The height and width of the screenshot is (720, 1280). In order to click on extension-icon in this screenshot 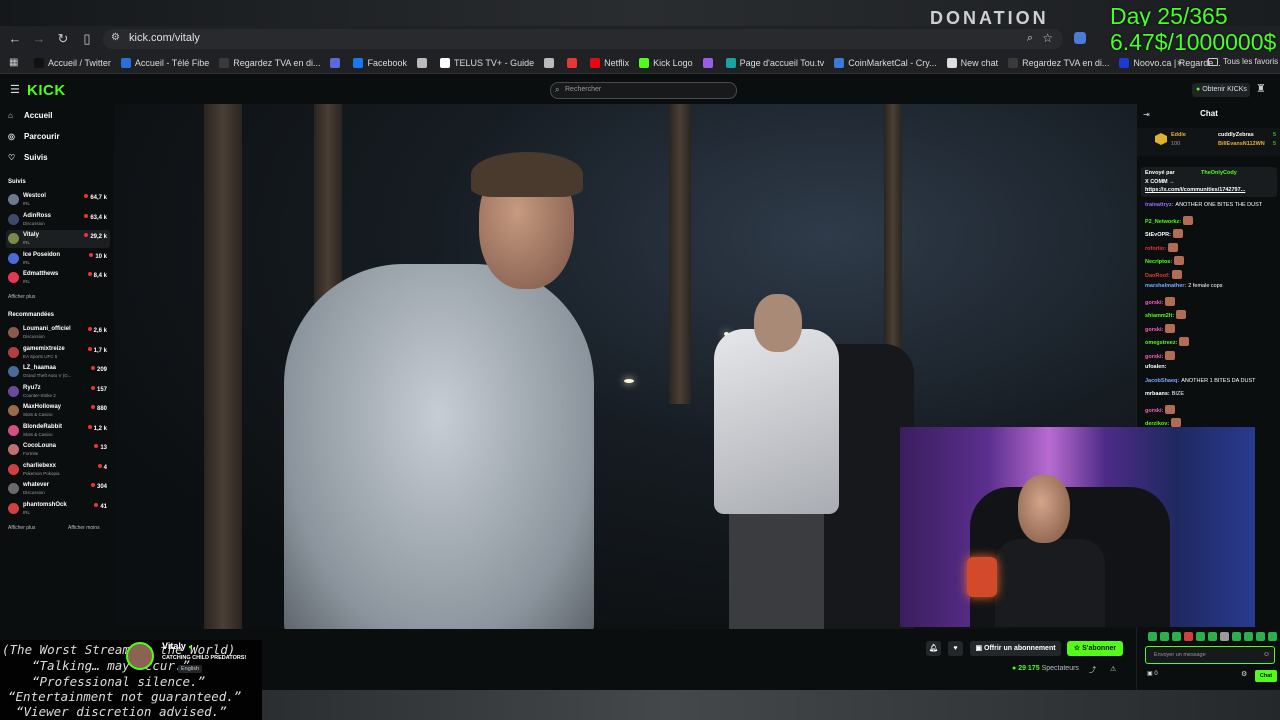, I will do `click(1080, 38)`.